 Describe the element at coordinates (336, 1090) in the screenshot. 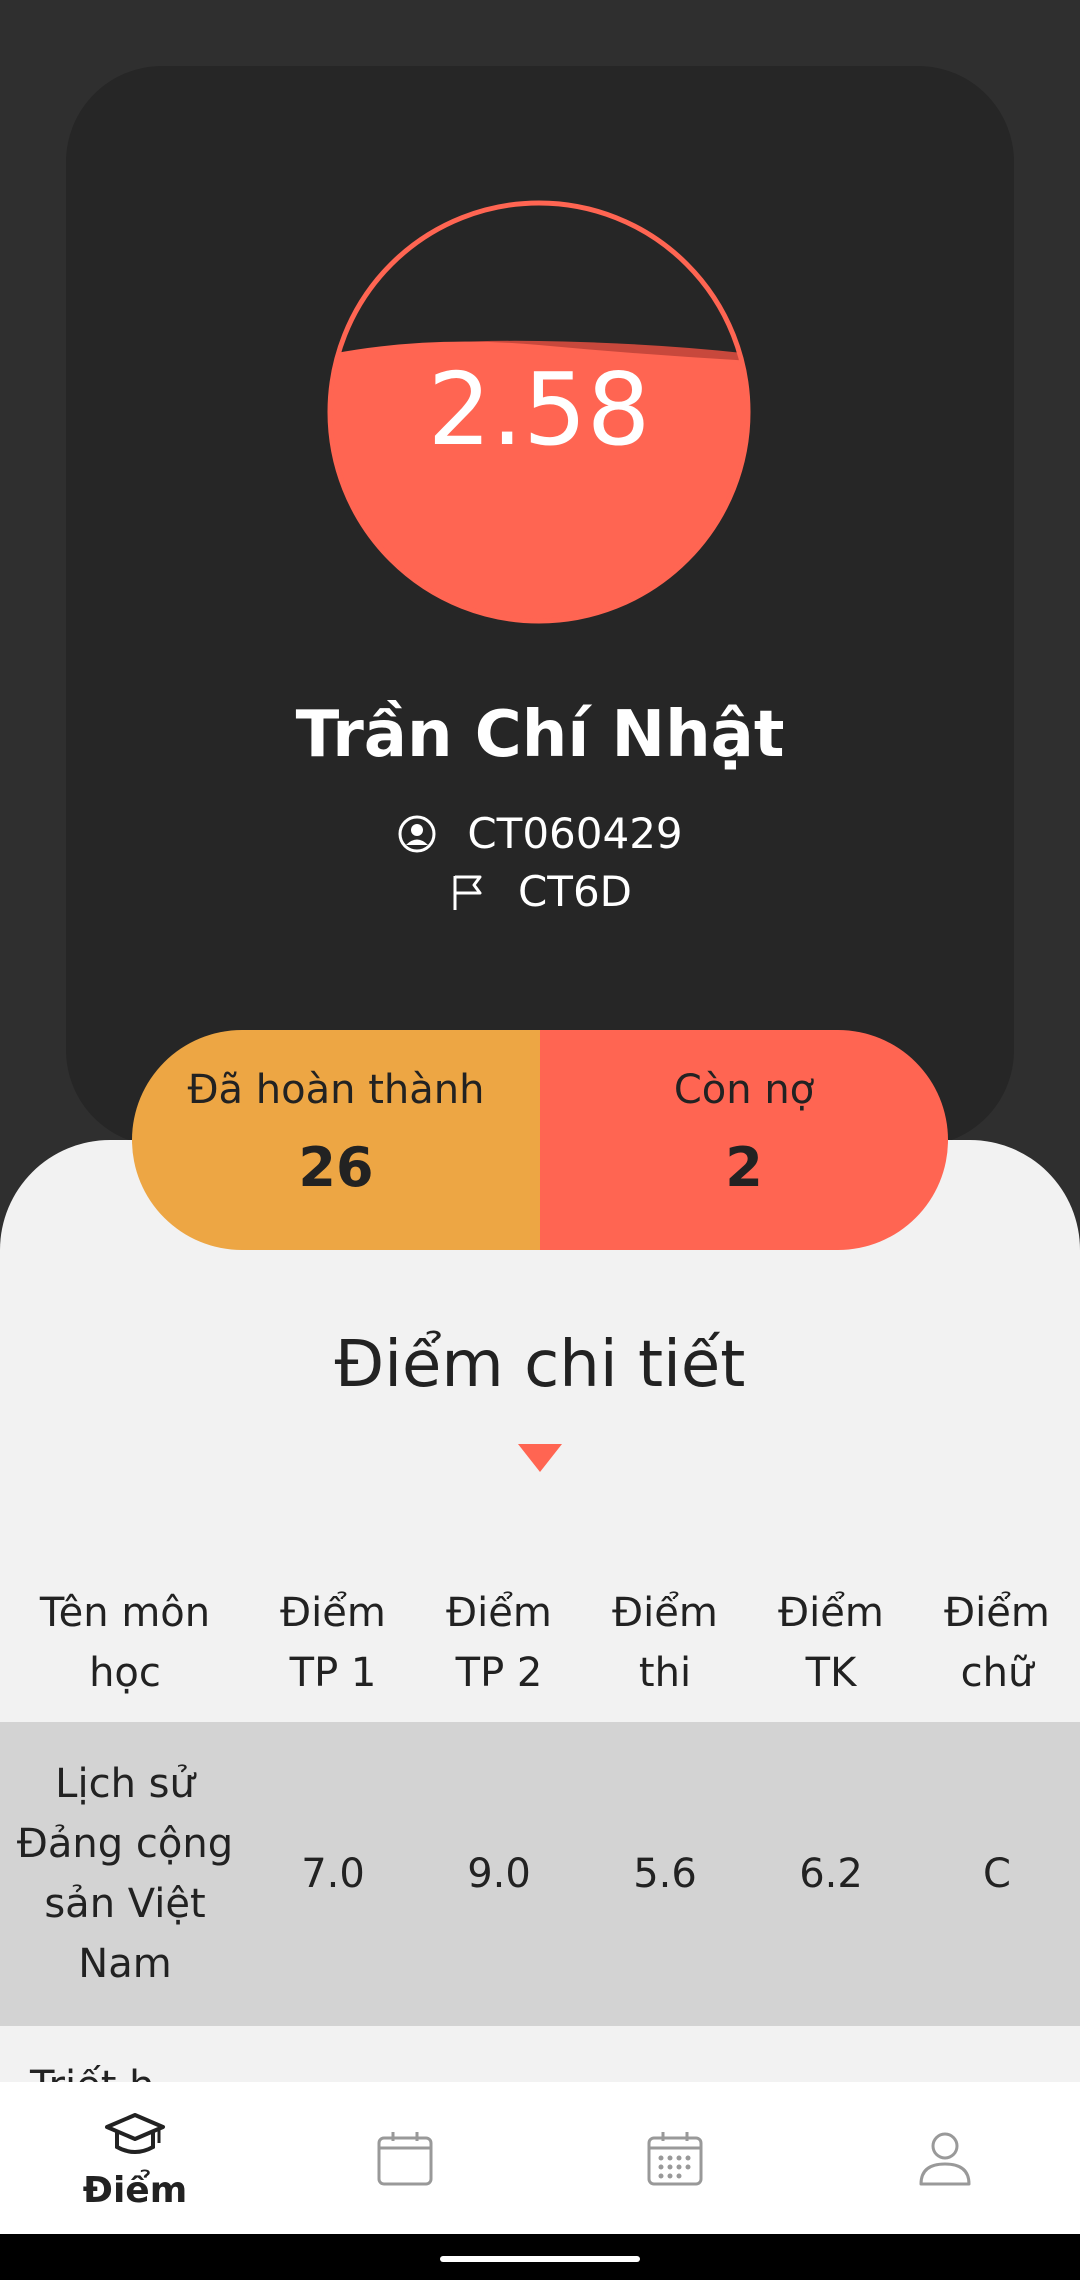

I see `completed-label: Đã hoàn thành` at that location.